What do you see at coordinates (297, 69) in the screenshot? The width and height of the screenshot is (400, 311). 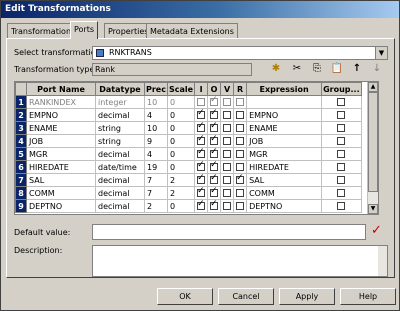 I see `cut-icon: ✂` at bounding box center [297, 69].